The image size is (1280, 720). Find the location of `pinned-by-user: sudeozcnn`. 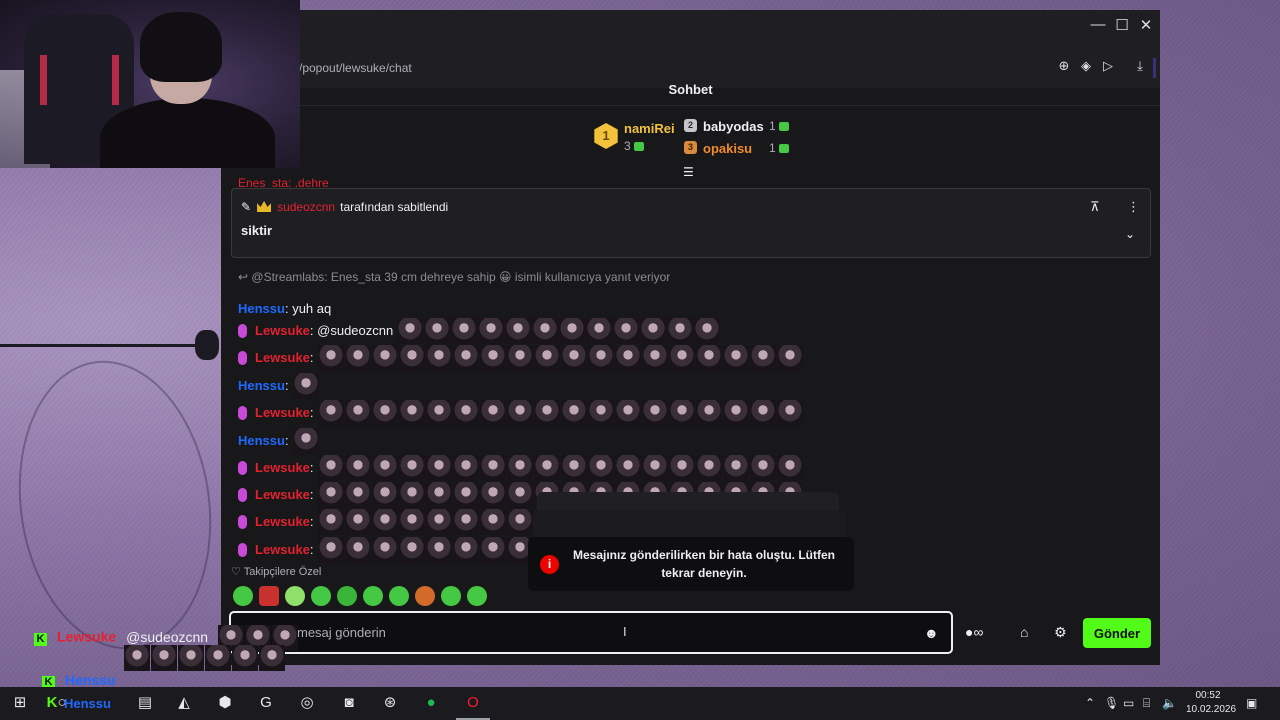

pinned-by-user: sudeozcnn is located at coordinates (306, 207).